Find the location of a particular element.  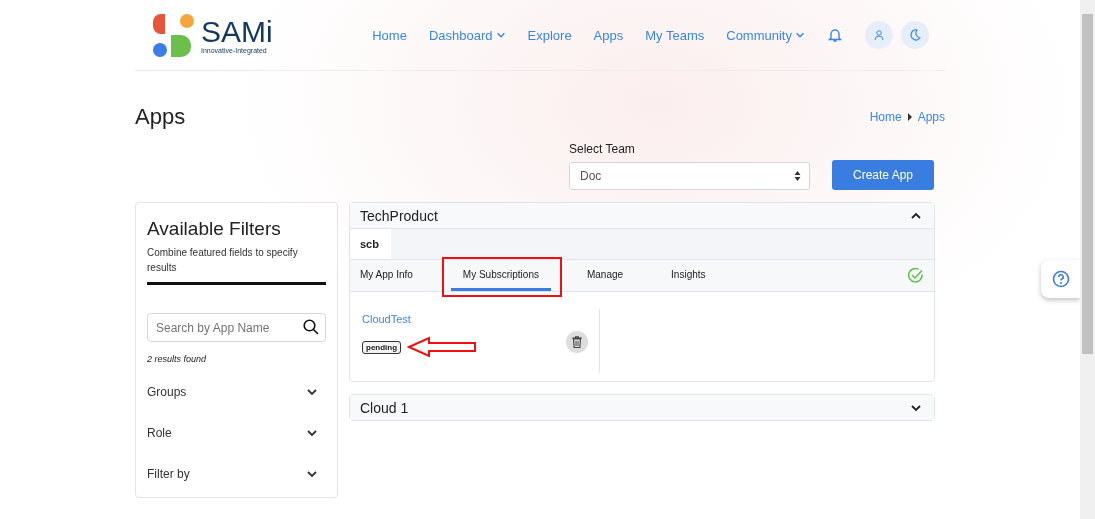

create-app-button: Create App is located at coordinates (883, 175).